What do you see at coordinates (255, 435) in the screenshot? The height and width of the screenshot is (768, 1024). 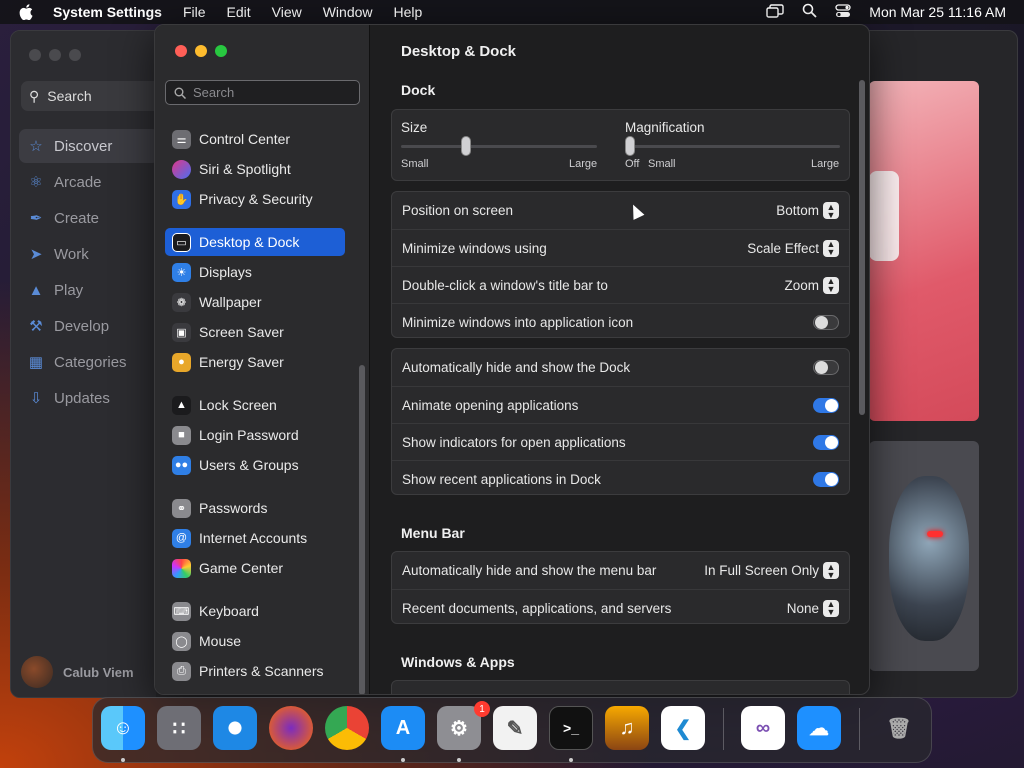 I see `sidebar-item-login-password: ■ Login Password` at bounding box center [255, 435].